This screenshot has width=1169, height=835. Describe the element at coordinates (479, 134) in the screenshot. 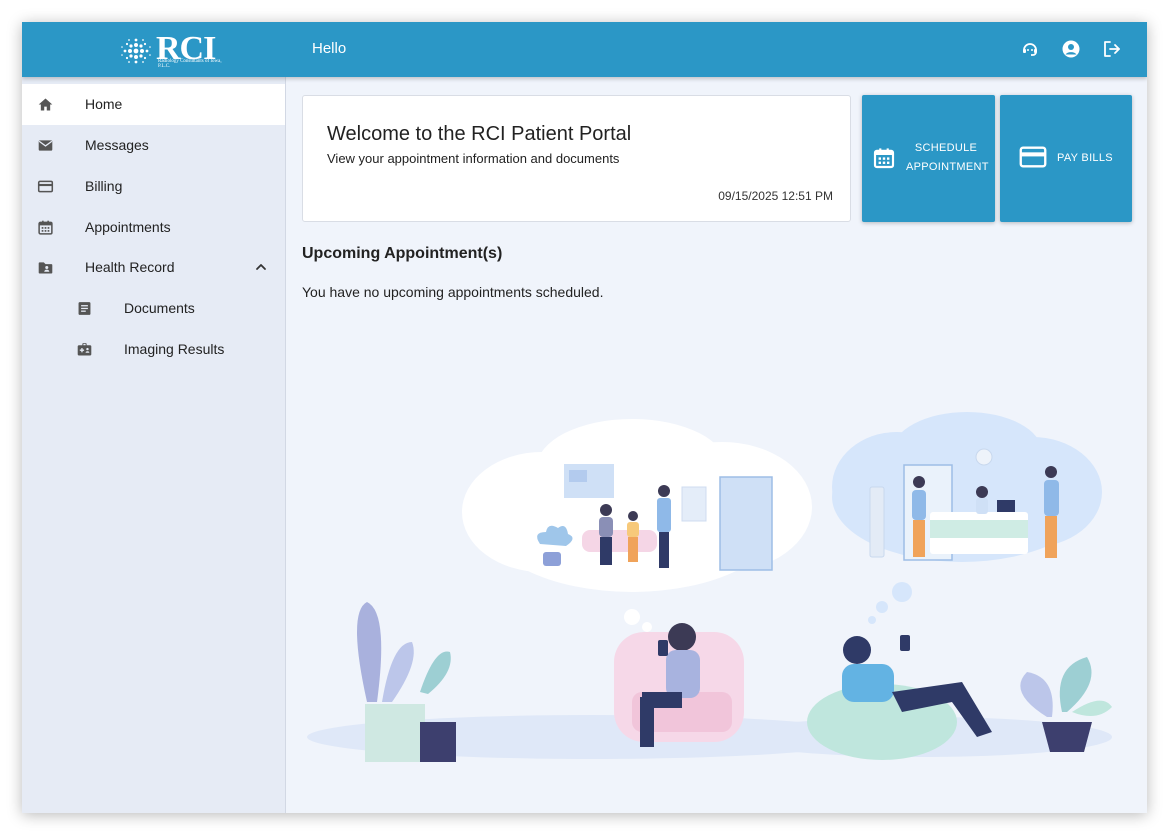

I see `welcome-title: Welcome to the RCI Patient Portal` at that location.